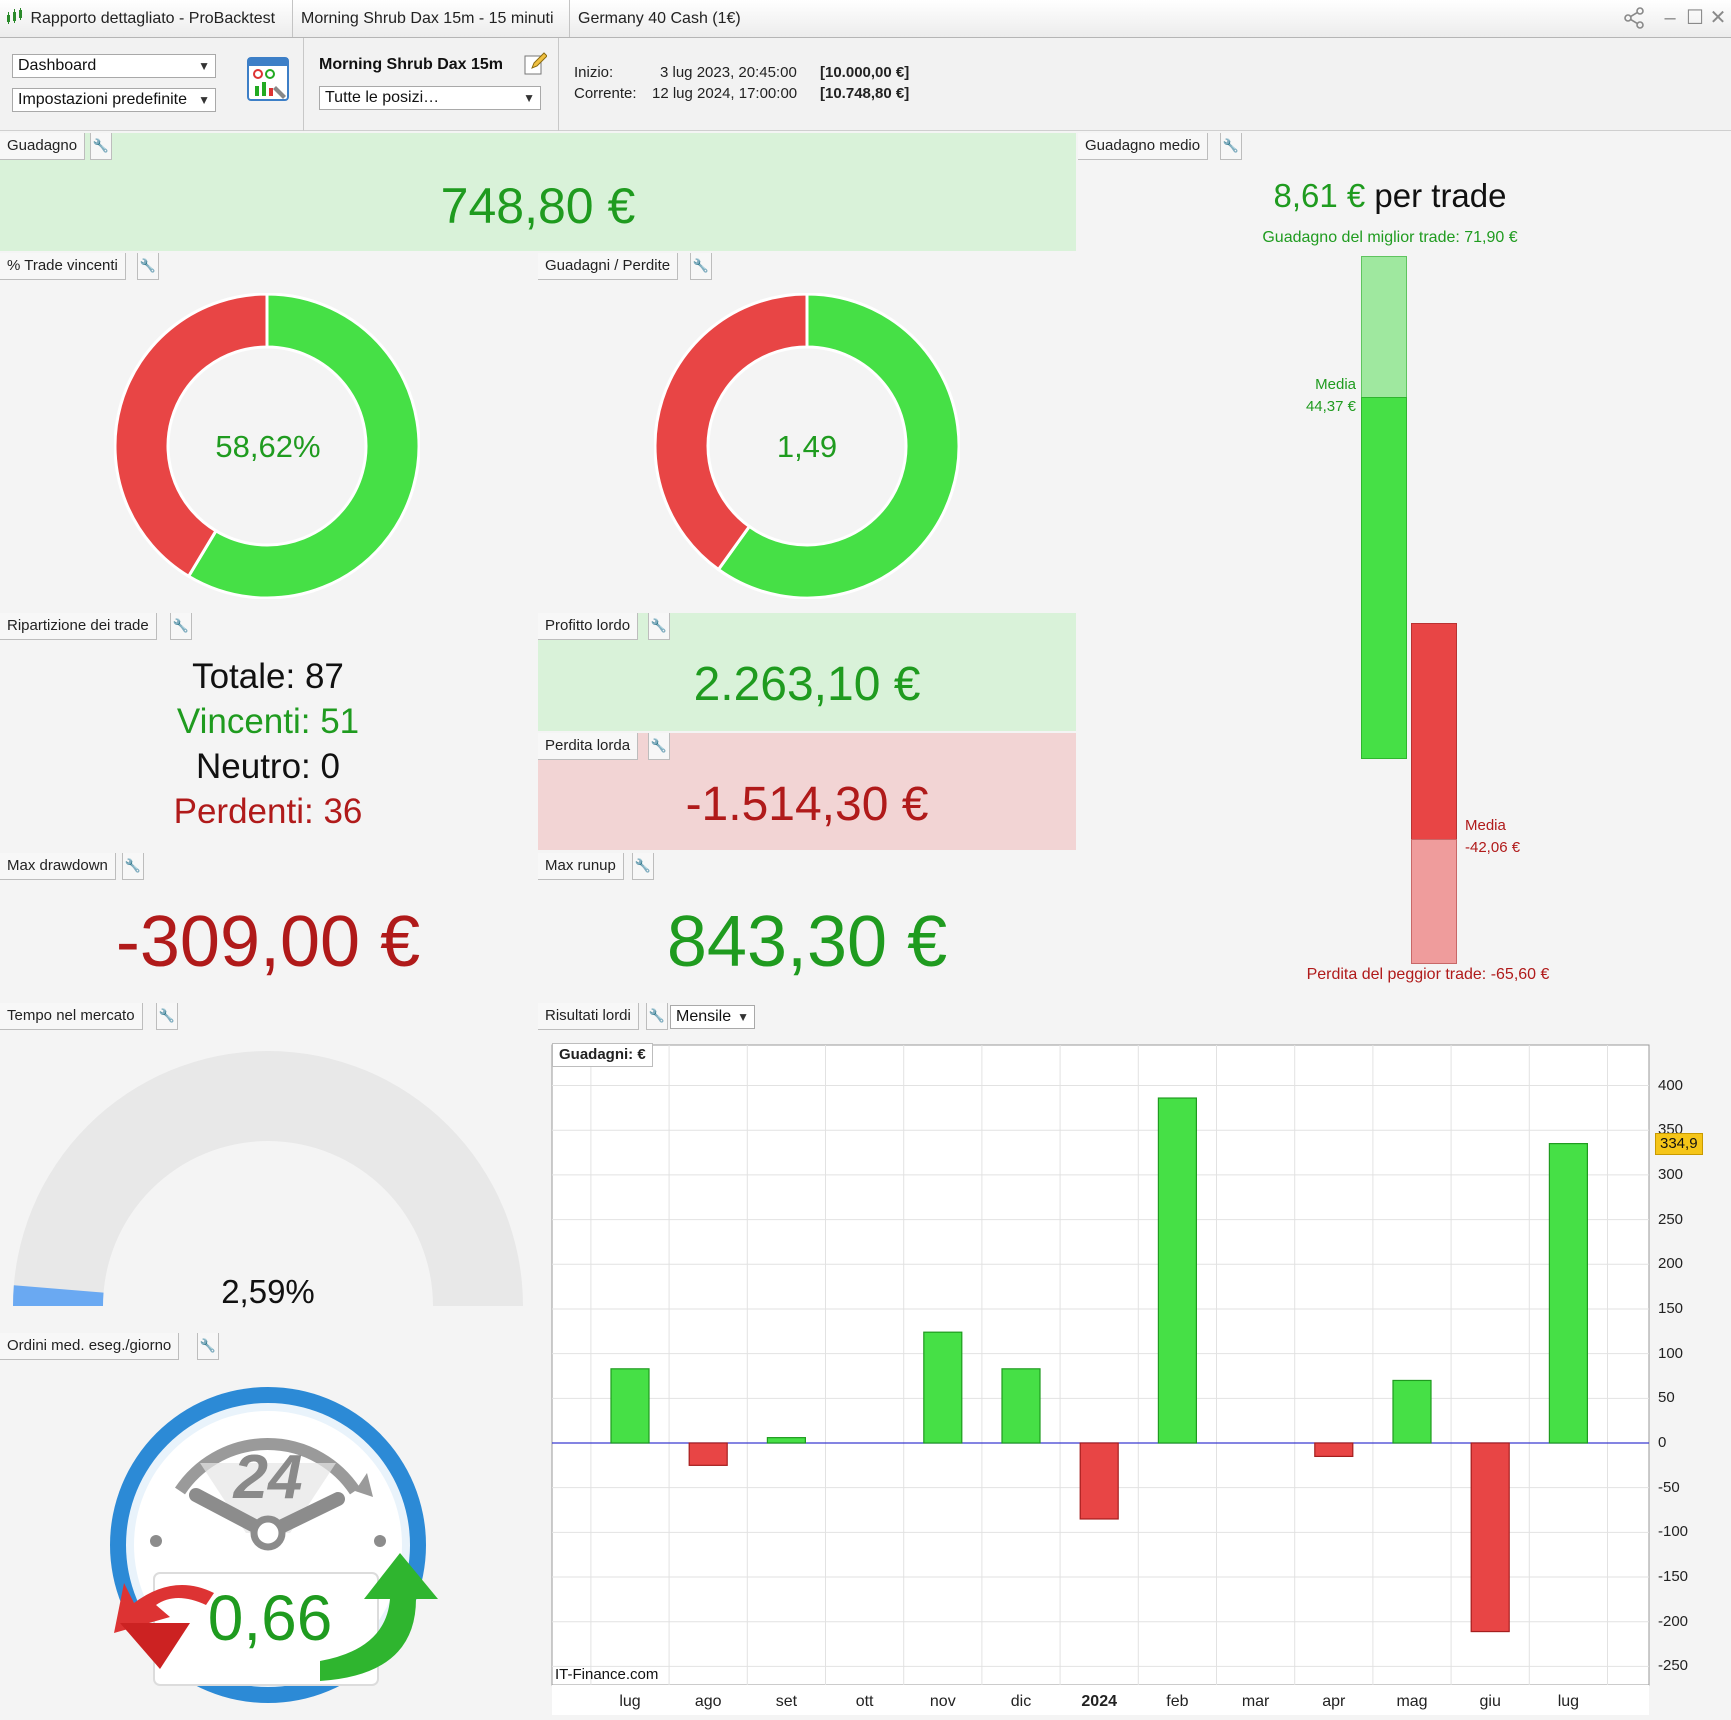 This screenshot has width=1731, height=1720. What do you see at coordinates (864, 1701) in the screenshot?
I see `x-tick-label: ott` at bounding box center [864, 1701].